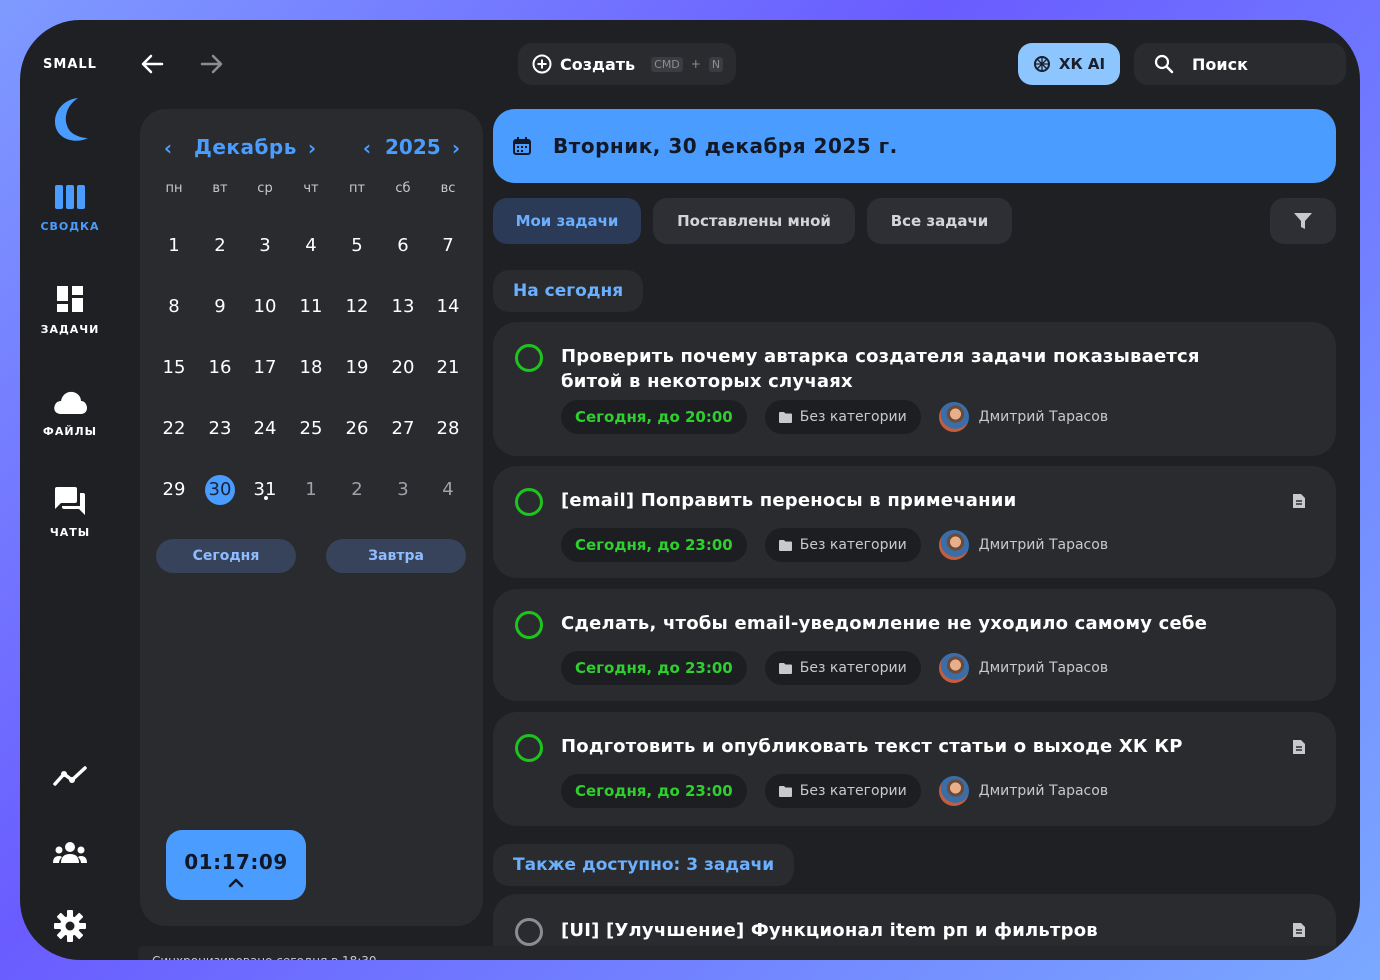 The width and height of the screenshot is (1380, 980). I want to click on calendar-day-number: 18, so click(311, 367).